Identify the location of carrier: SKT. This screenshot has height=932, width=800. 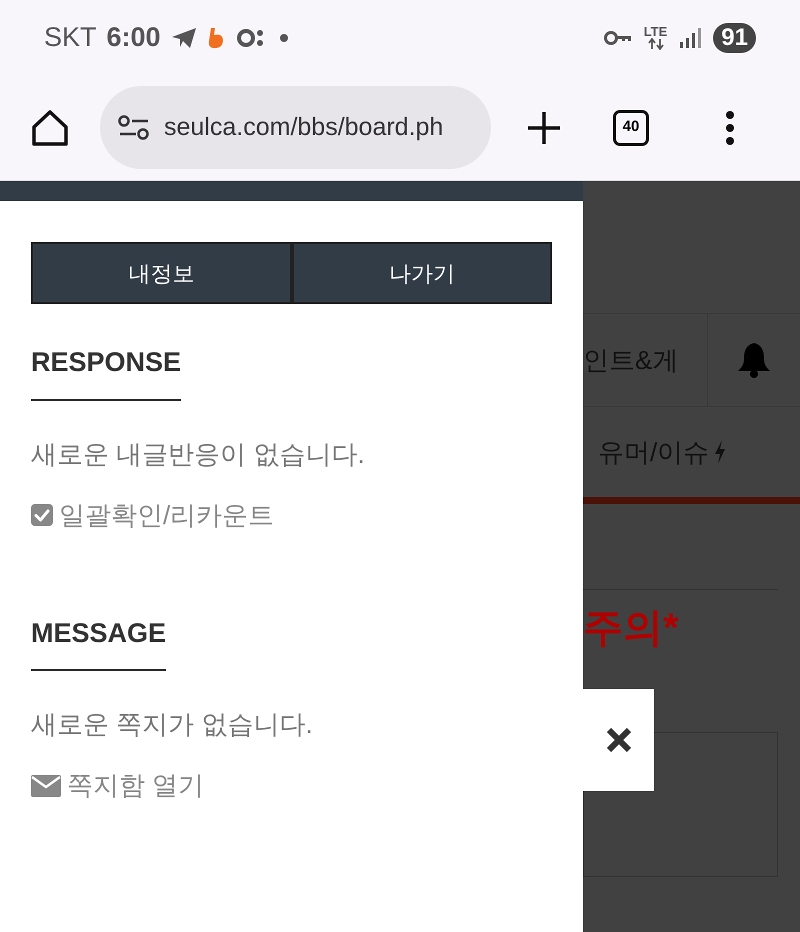
(70, 37).